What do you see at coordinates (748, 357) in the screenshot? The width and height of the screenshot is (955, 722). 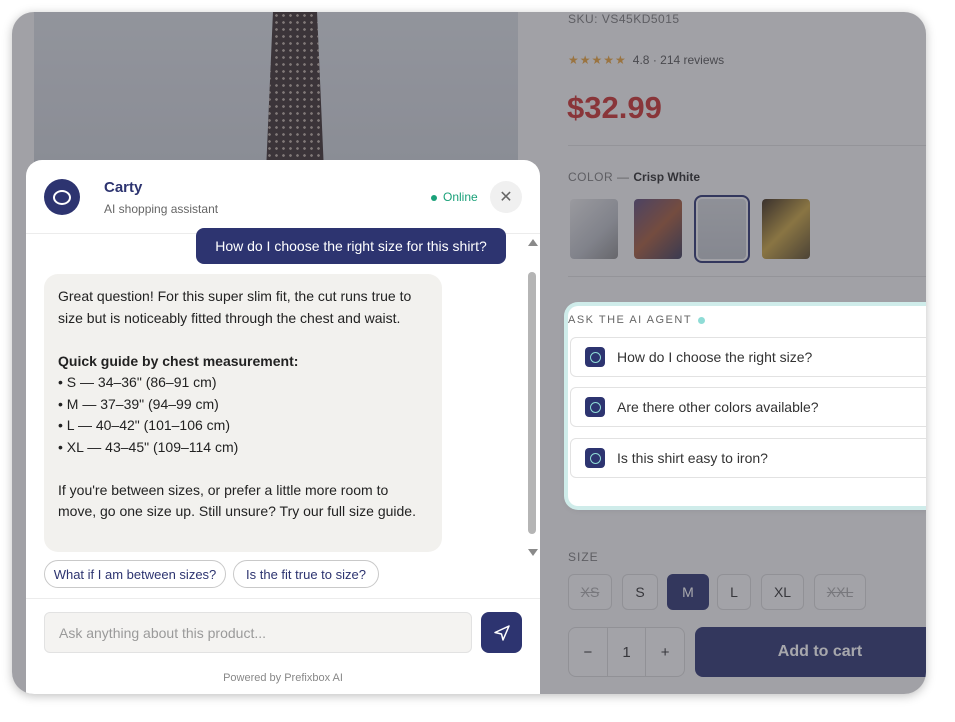 I see `ai-question-size: How do I choose the right size?` at bounding box center [748, 357].